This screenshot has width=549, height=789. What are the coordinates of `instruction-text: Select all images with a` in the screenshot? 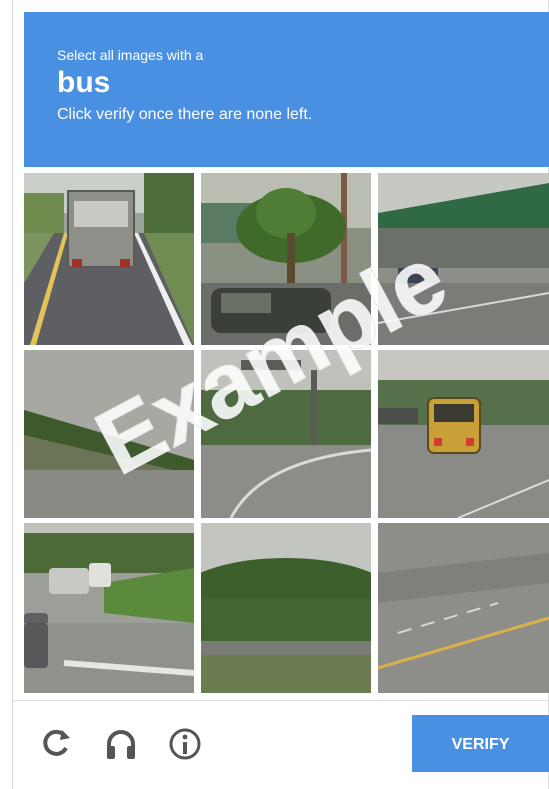 It's located at (130, 55).